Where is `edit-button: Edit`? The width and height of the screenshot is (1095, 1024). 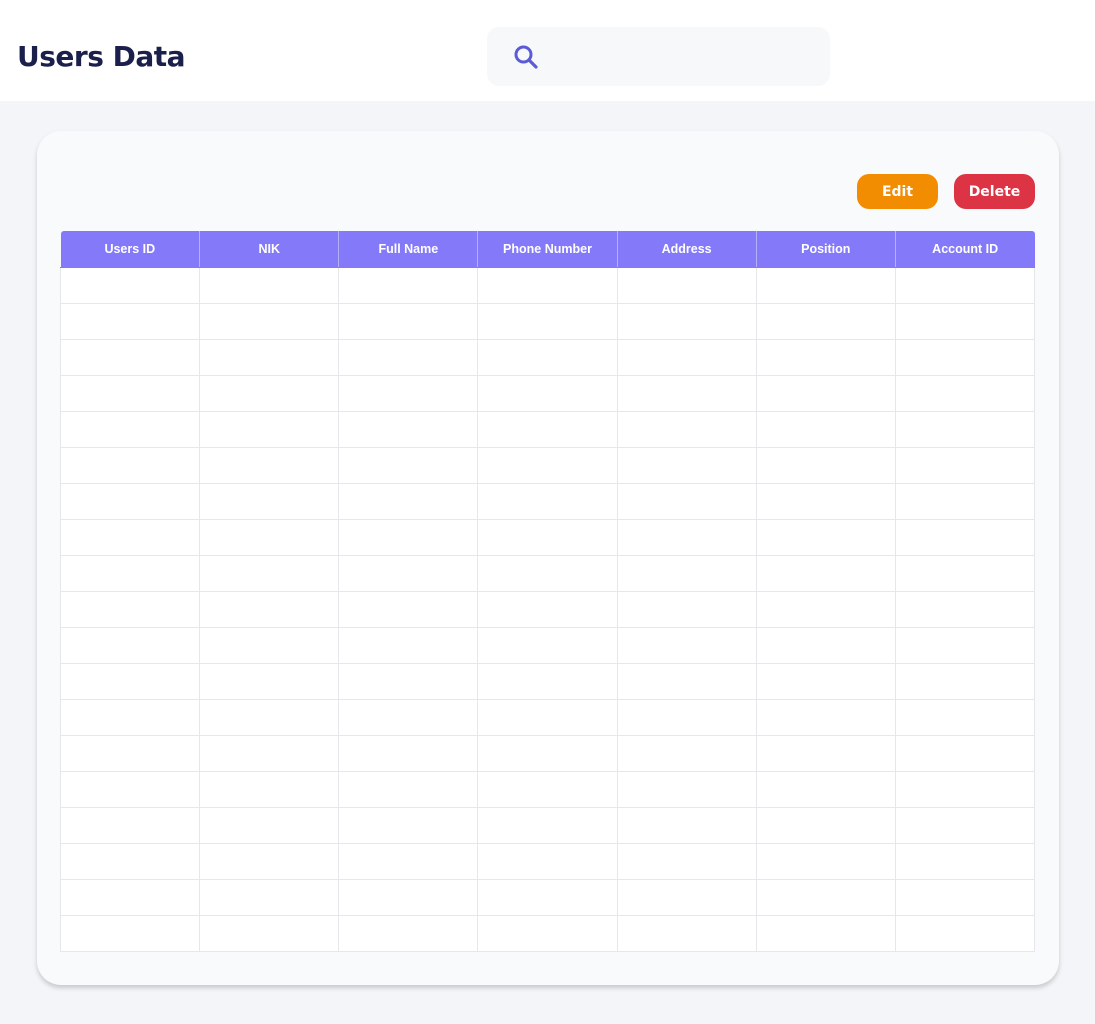
edit-button: Edit is located at coordinates (897, 191).